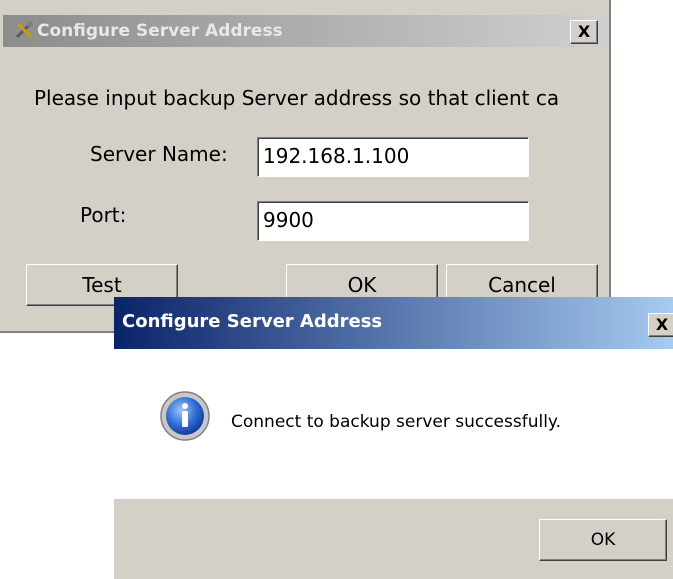 This screenshot has height=579, width=673. I want to click on message-box-titlebar: Configure Server Address X, so click(393, 323).